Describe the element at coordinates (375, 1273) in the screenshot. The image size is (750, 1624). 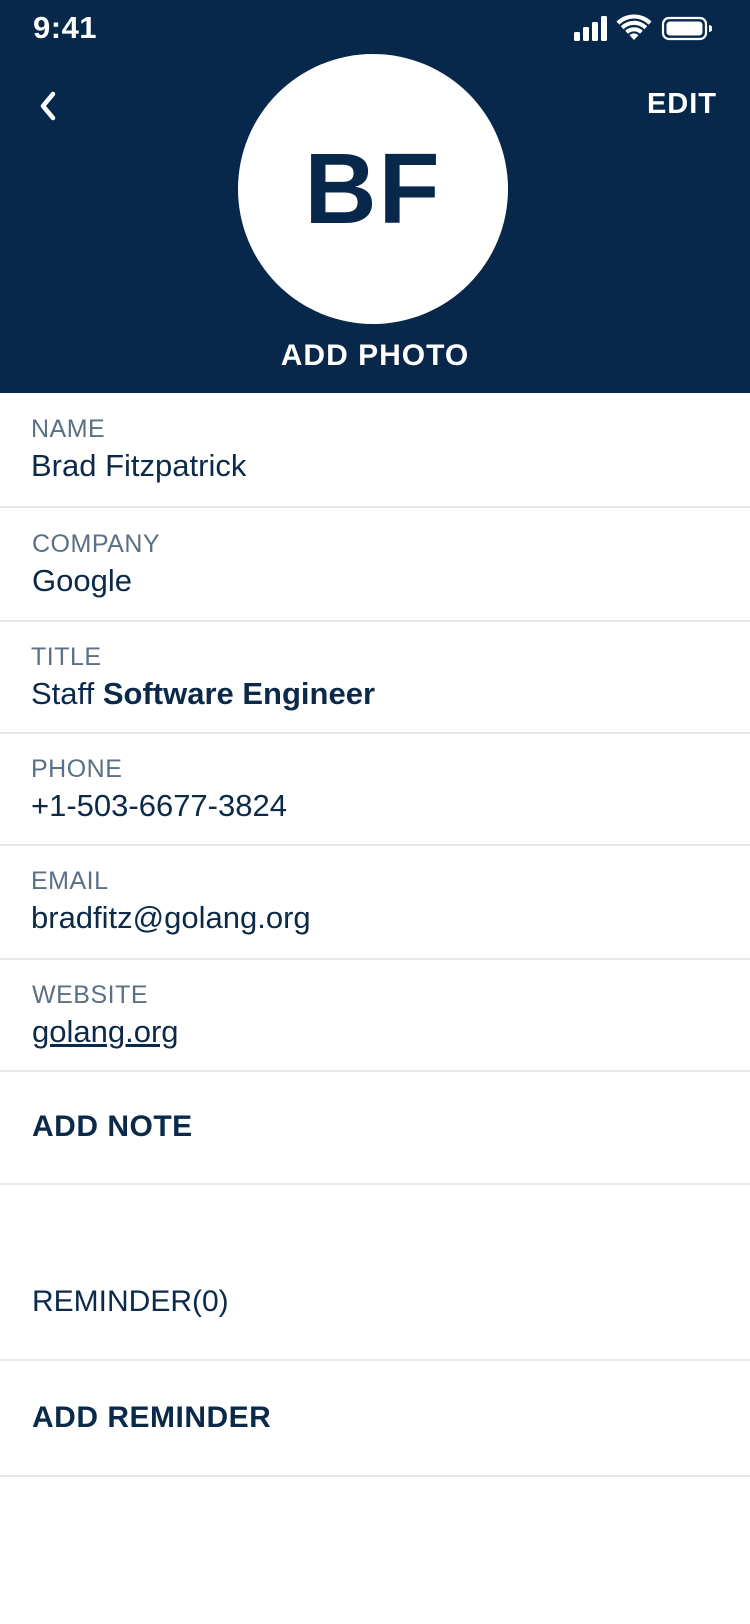
I see `reminder-section: REMINDER(0)` at that location.